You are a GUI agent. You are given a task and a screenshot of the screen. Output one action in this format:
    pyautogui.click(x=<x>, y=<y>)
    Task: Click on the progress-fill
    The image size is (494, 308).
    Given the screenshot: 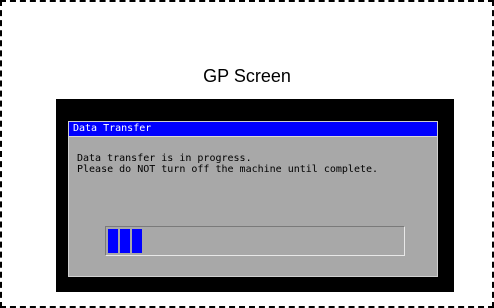 What is the action you would take?
    pyautogui.click(x=125, y=241)
    